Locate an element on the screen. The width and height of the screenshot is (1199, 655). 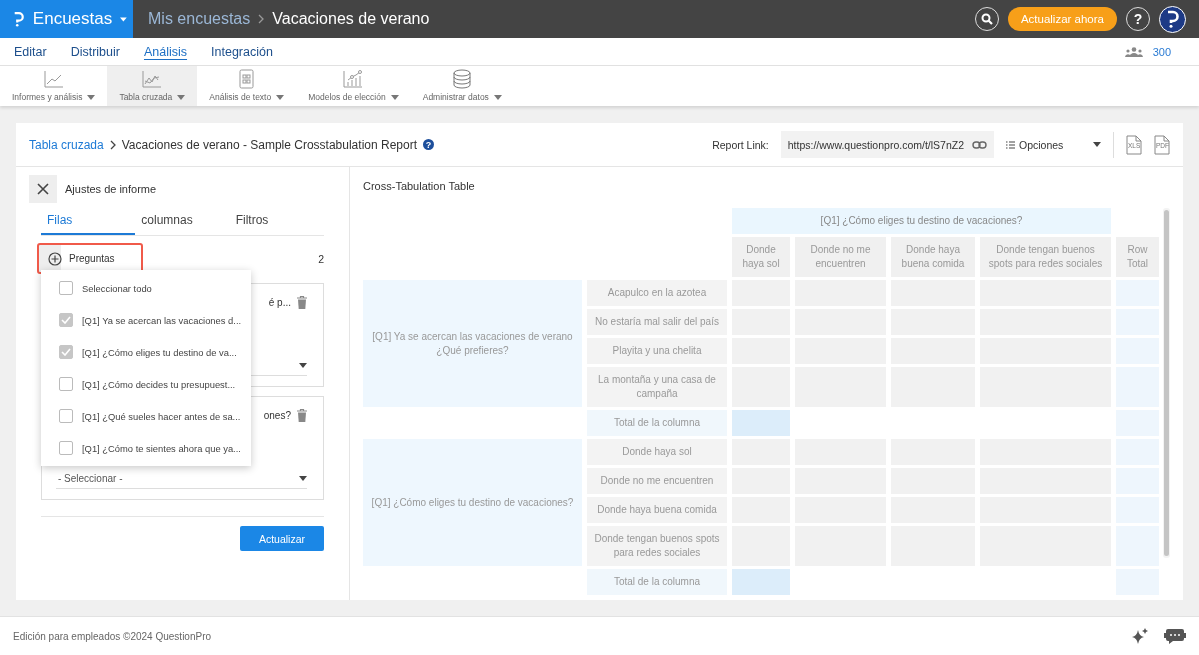
toolbar-button: Informes y análisis is located at coordinates (54, 86).